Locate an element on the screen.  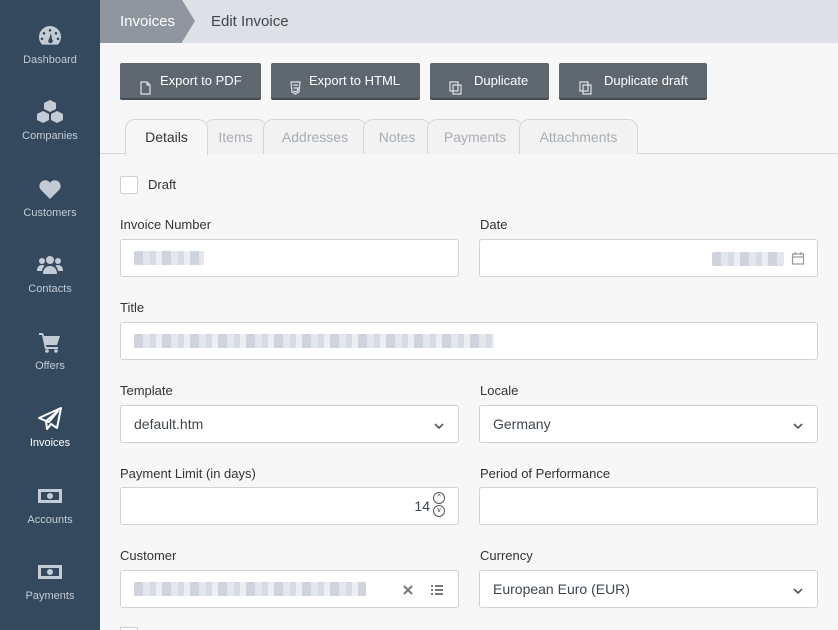
title-label: Title is located at coordinates (132, 307).